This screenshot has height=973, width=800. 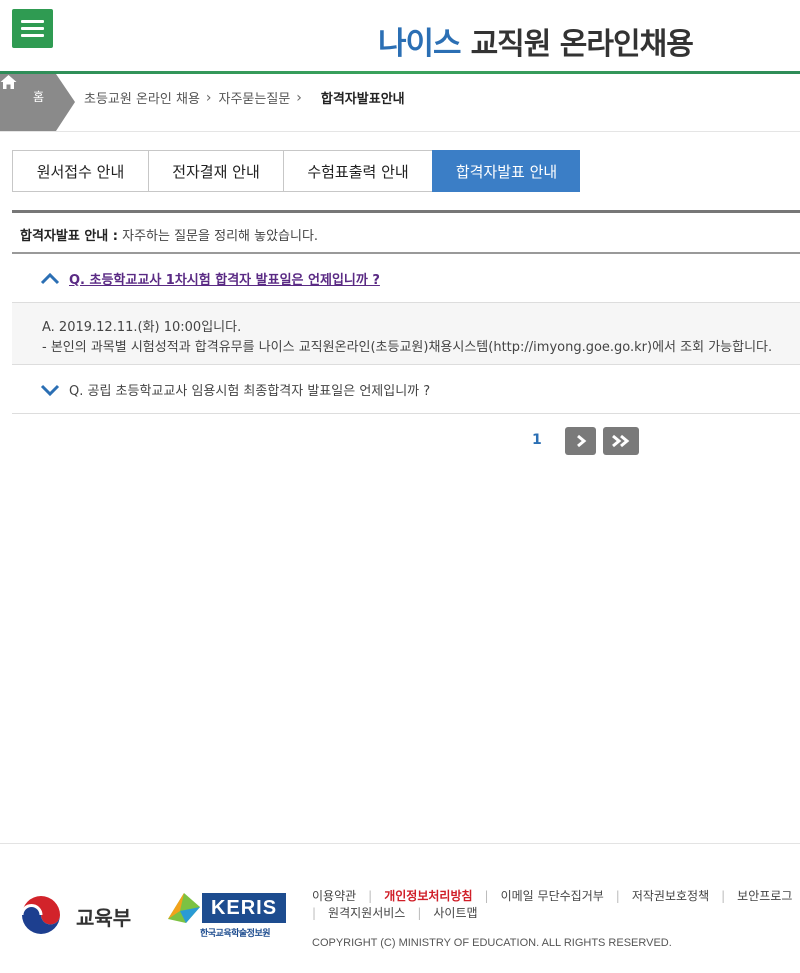 What do you see at coordinates (764, 896) in the screenshot?
I see `footer-link-security: 보안프로그` at bounding box center [764, 896].